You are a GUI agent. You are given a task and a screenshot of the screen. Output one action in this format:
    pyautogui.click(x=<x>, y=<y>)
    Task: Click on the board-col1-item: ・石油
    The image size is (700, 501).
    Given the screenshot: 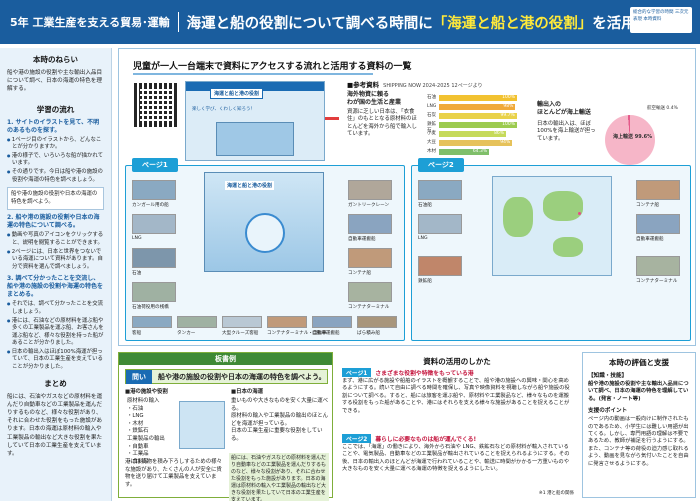 What is the action you would take?
    pyautogui.click(x=135, y=408)
    